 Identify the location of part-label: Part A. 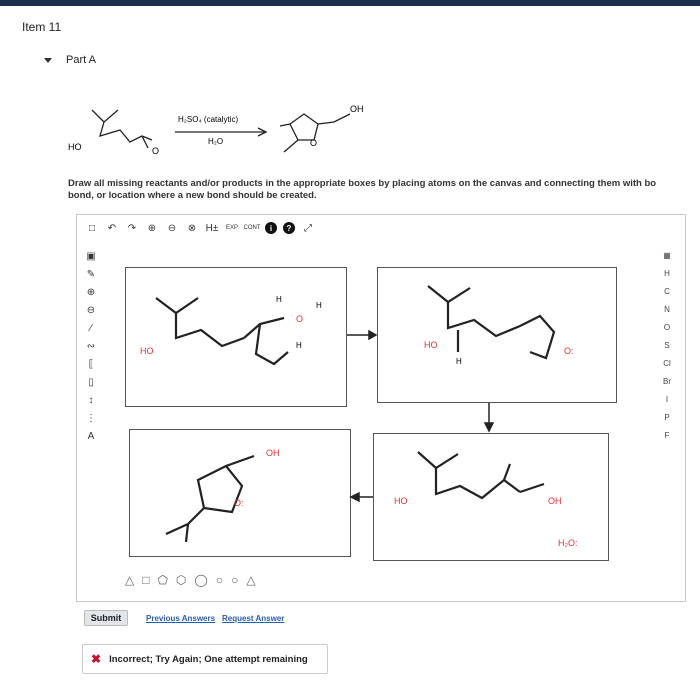
(81, 60).